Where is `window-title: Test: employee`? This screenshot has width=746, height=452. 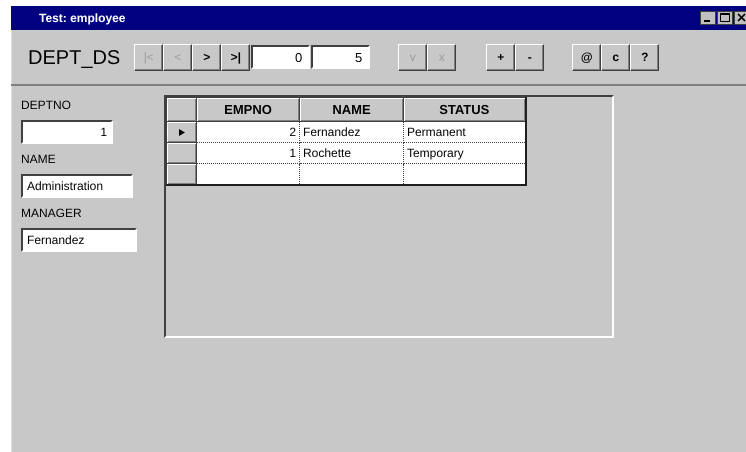
window-title: Test: employee is located at coordinates (82, 18).